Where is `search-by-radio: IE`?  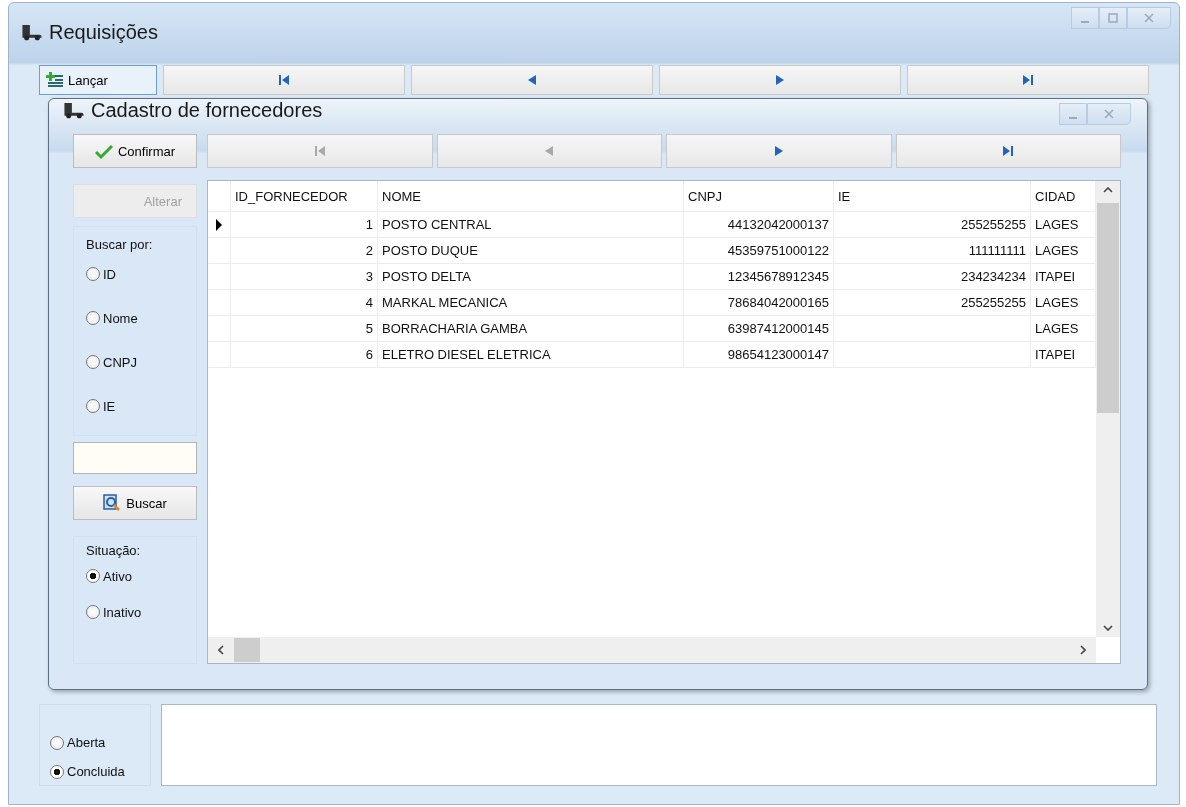
search-by-radio: IE is located at coordinates (101, 406).